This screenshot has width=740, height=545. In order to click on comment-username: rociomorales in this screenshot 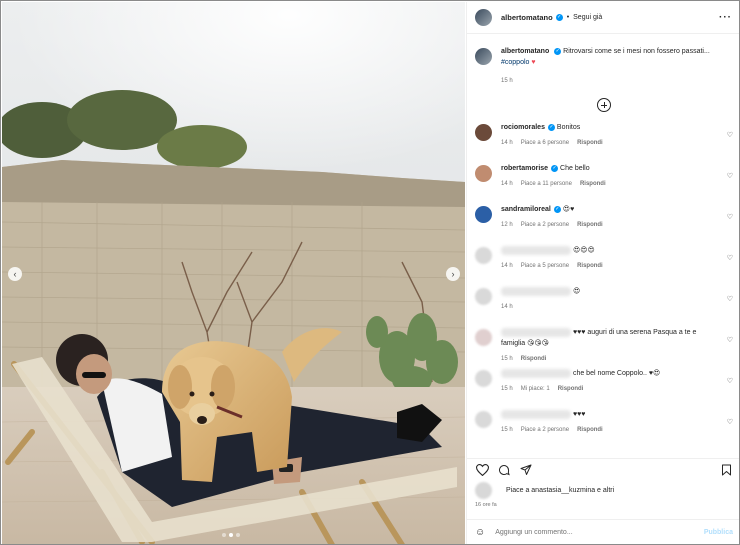, I will do `click(523, 127)`.